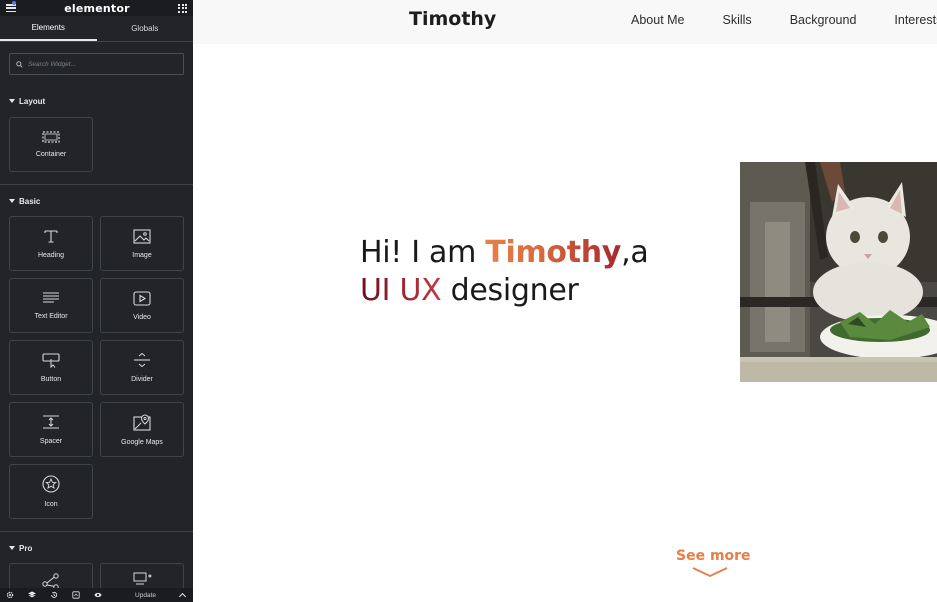 The height and width of the screenshot is (602, 937). Describe the element at coordinates (32, 101) in the screenshot. I see `section-title: Layout` at that location.